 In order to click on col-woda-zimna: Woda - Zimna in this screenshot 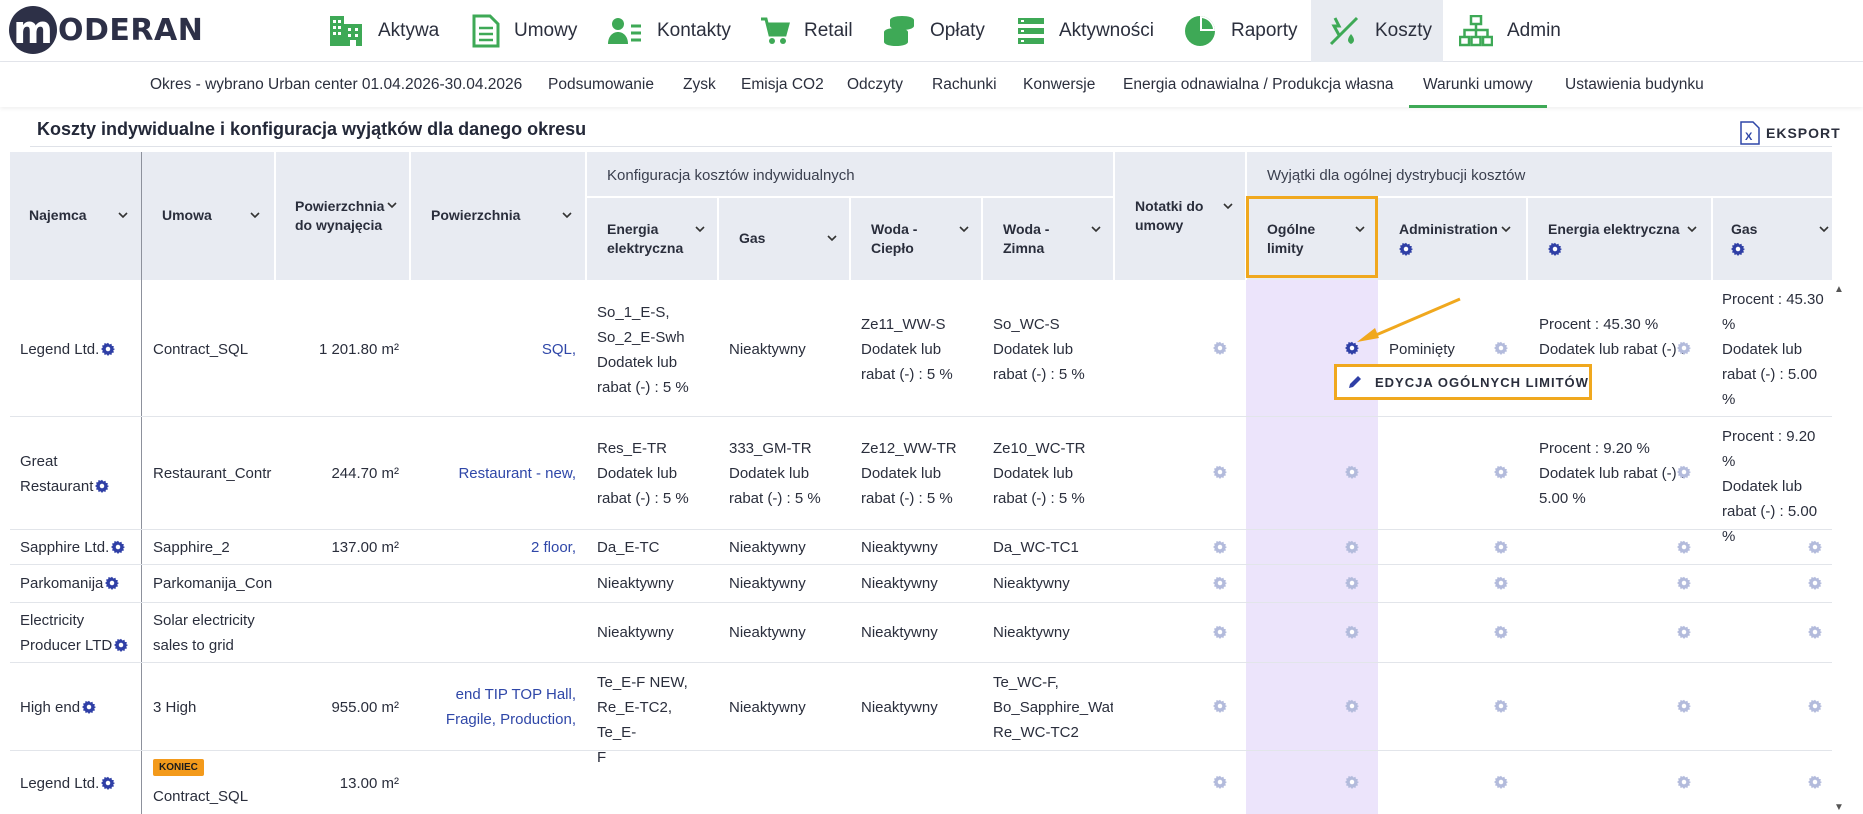, I will do `click(1026, 239)`.